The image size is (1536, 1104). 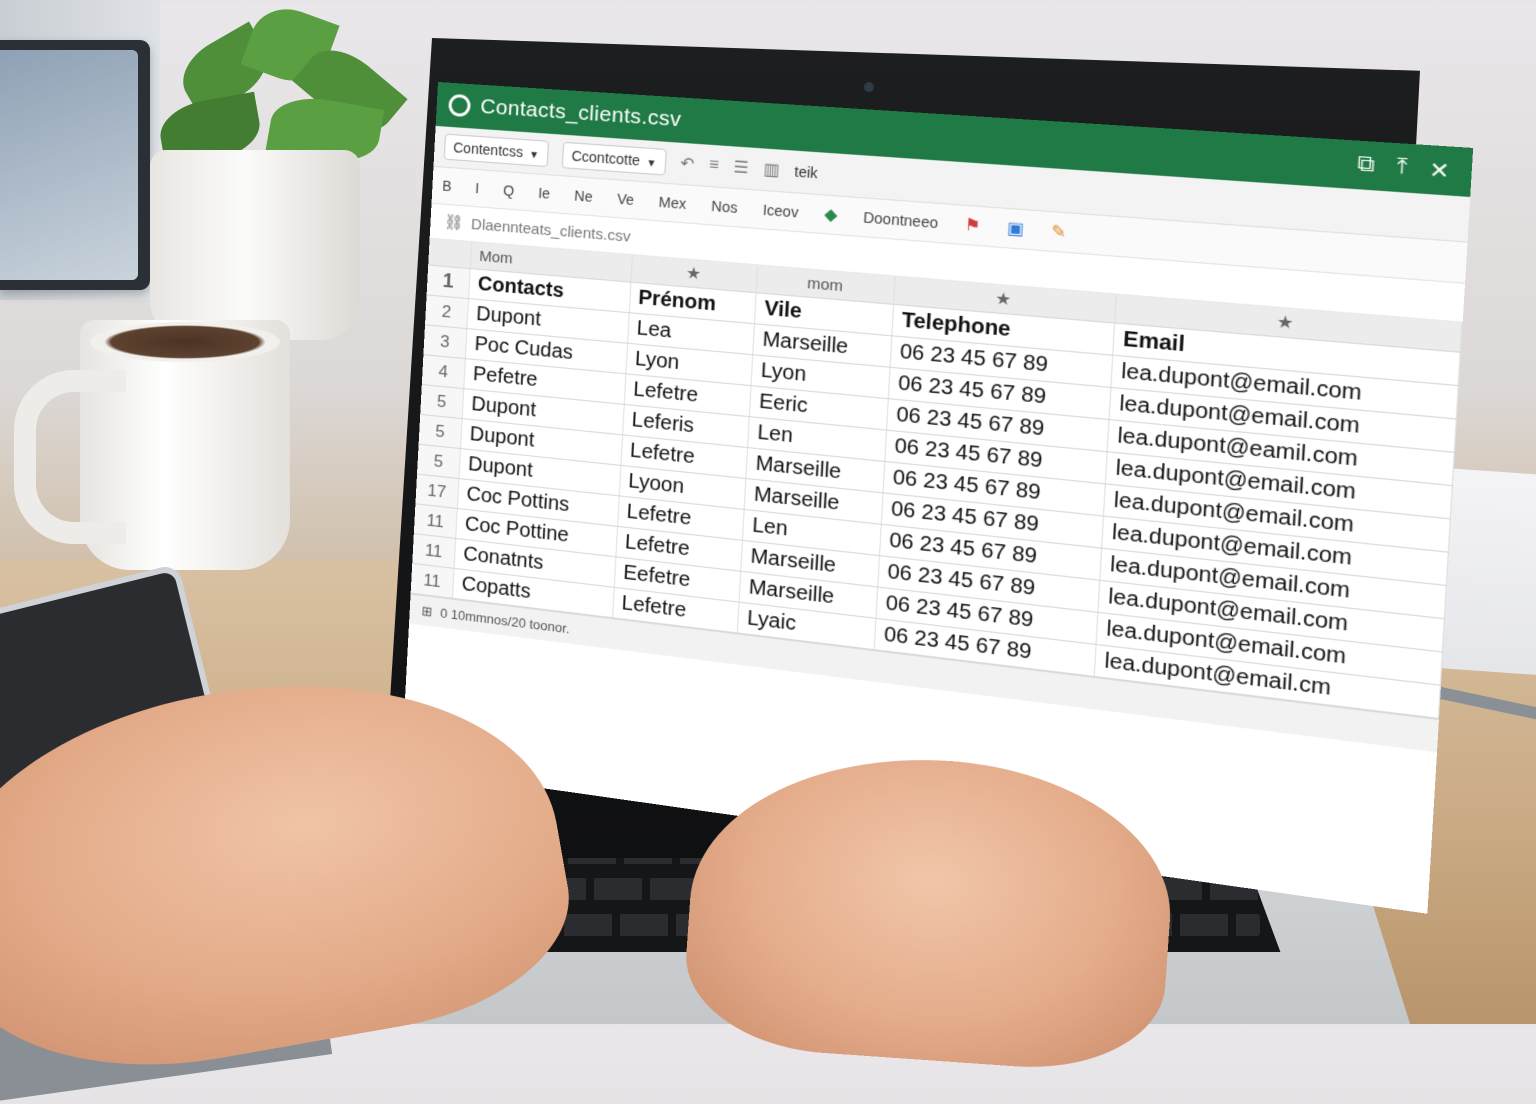 I want to click on link-icon: ⛓, so click(x=453, y=223).